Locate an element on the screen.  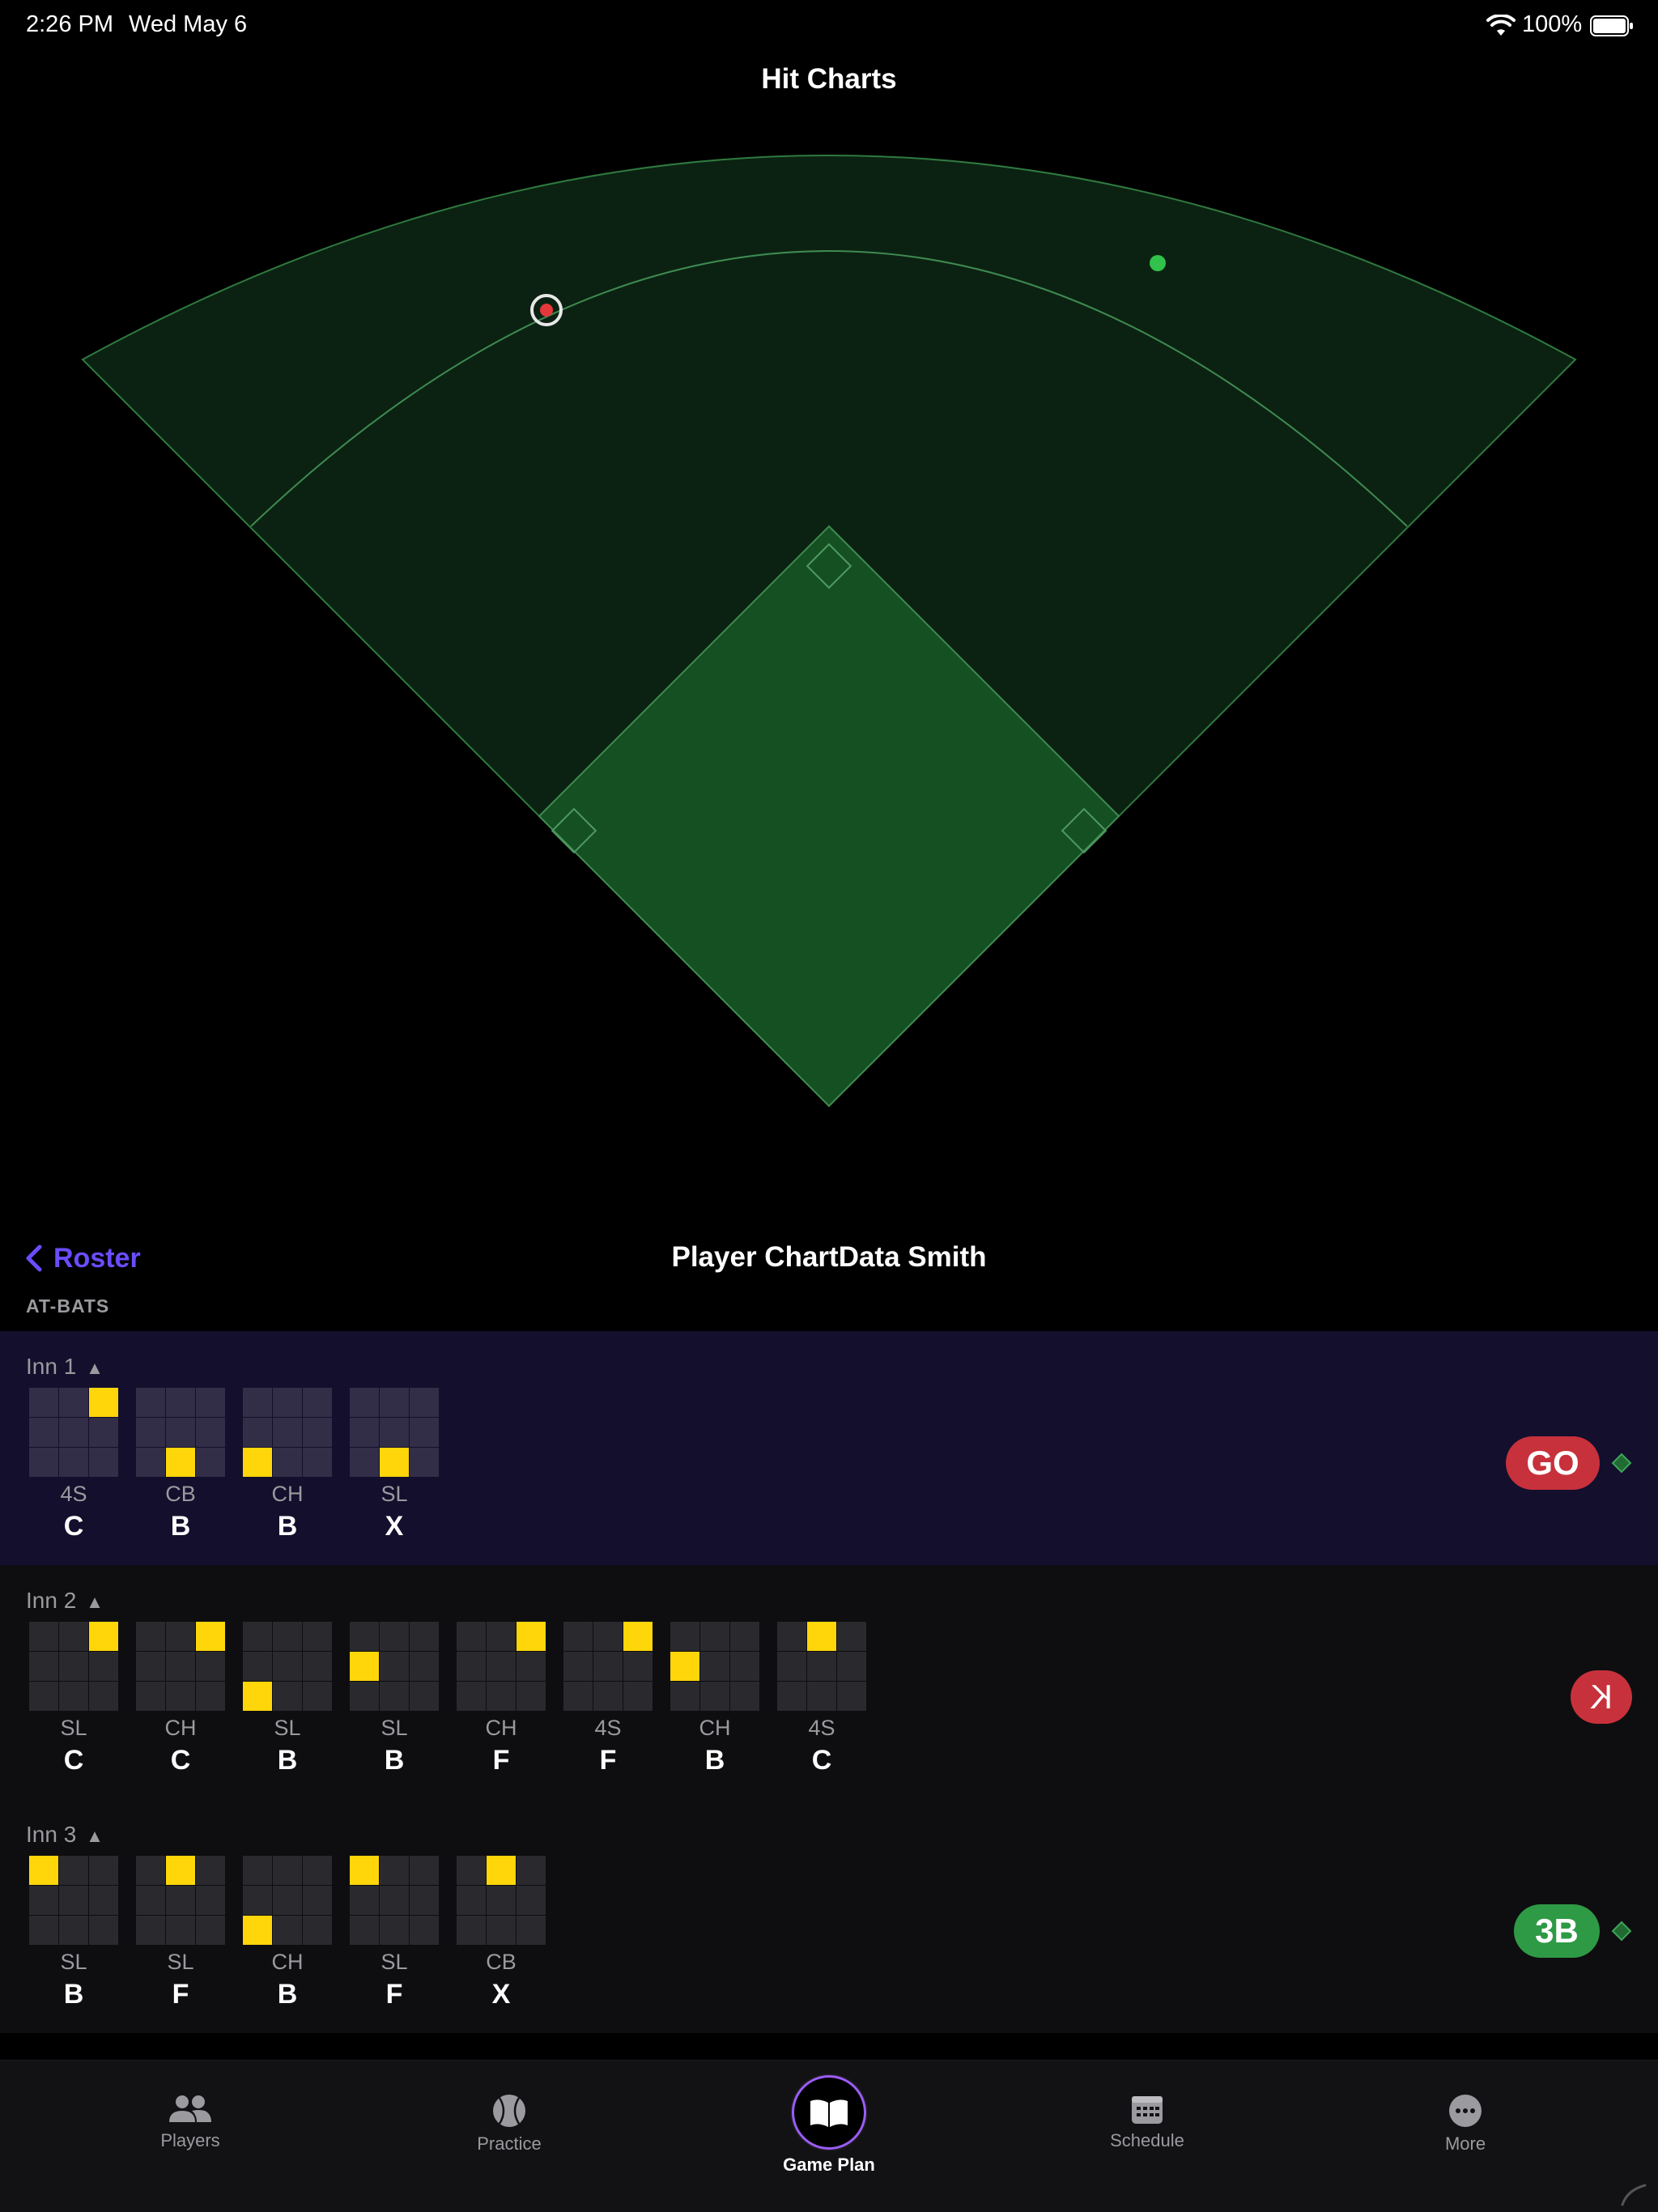
pitch-type: 4S is located at coordinates (73, 1494).